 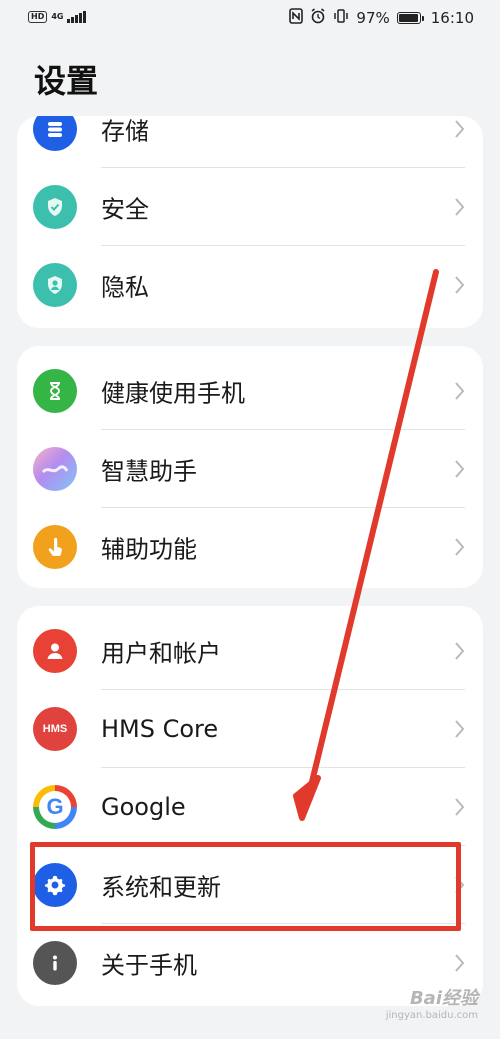 I want to click on settings-item-assistant: 智慧助手, so click(x=250, y=469).